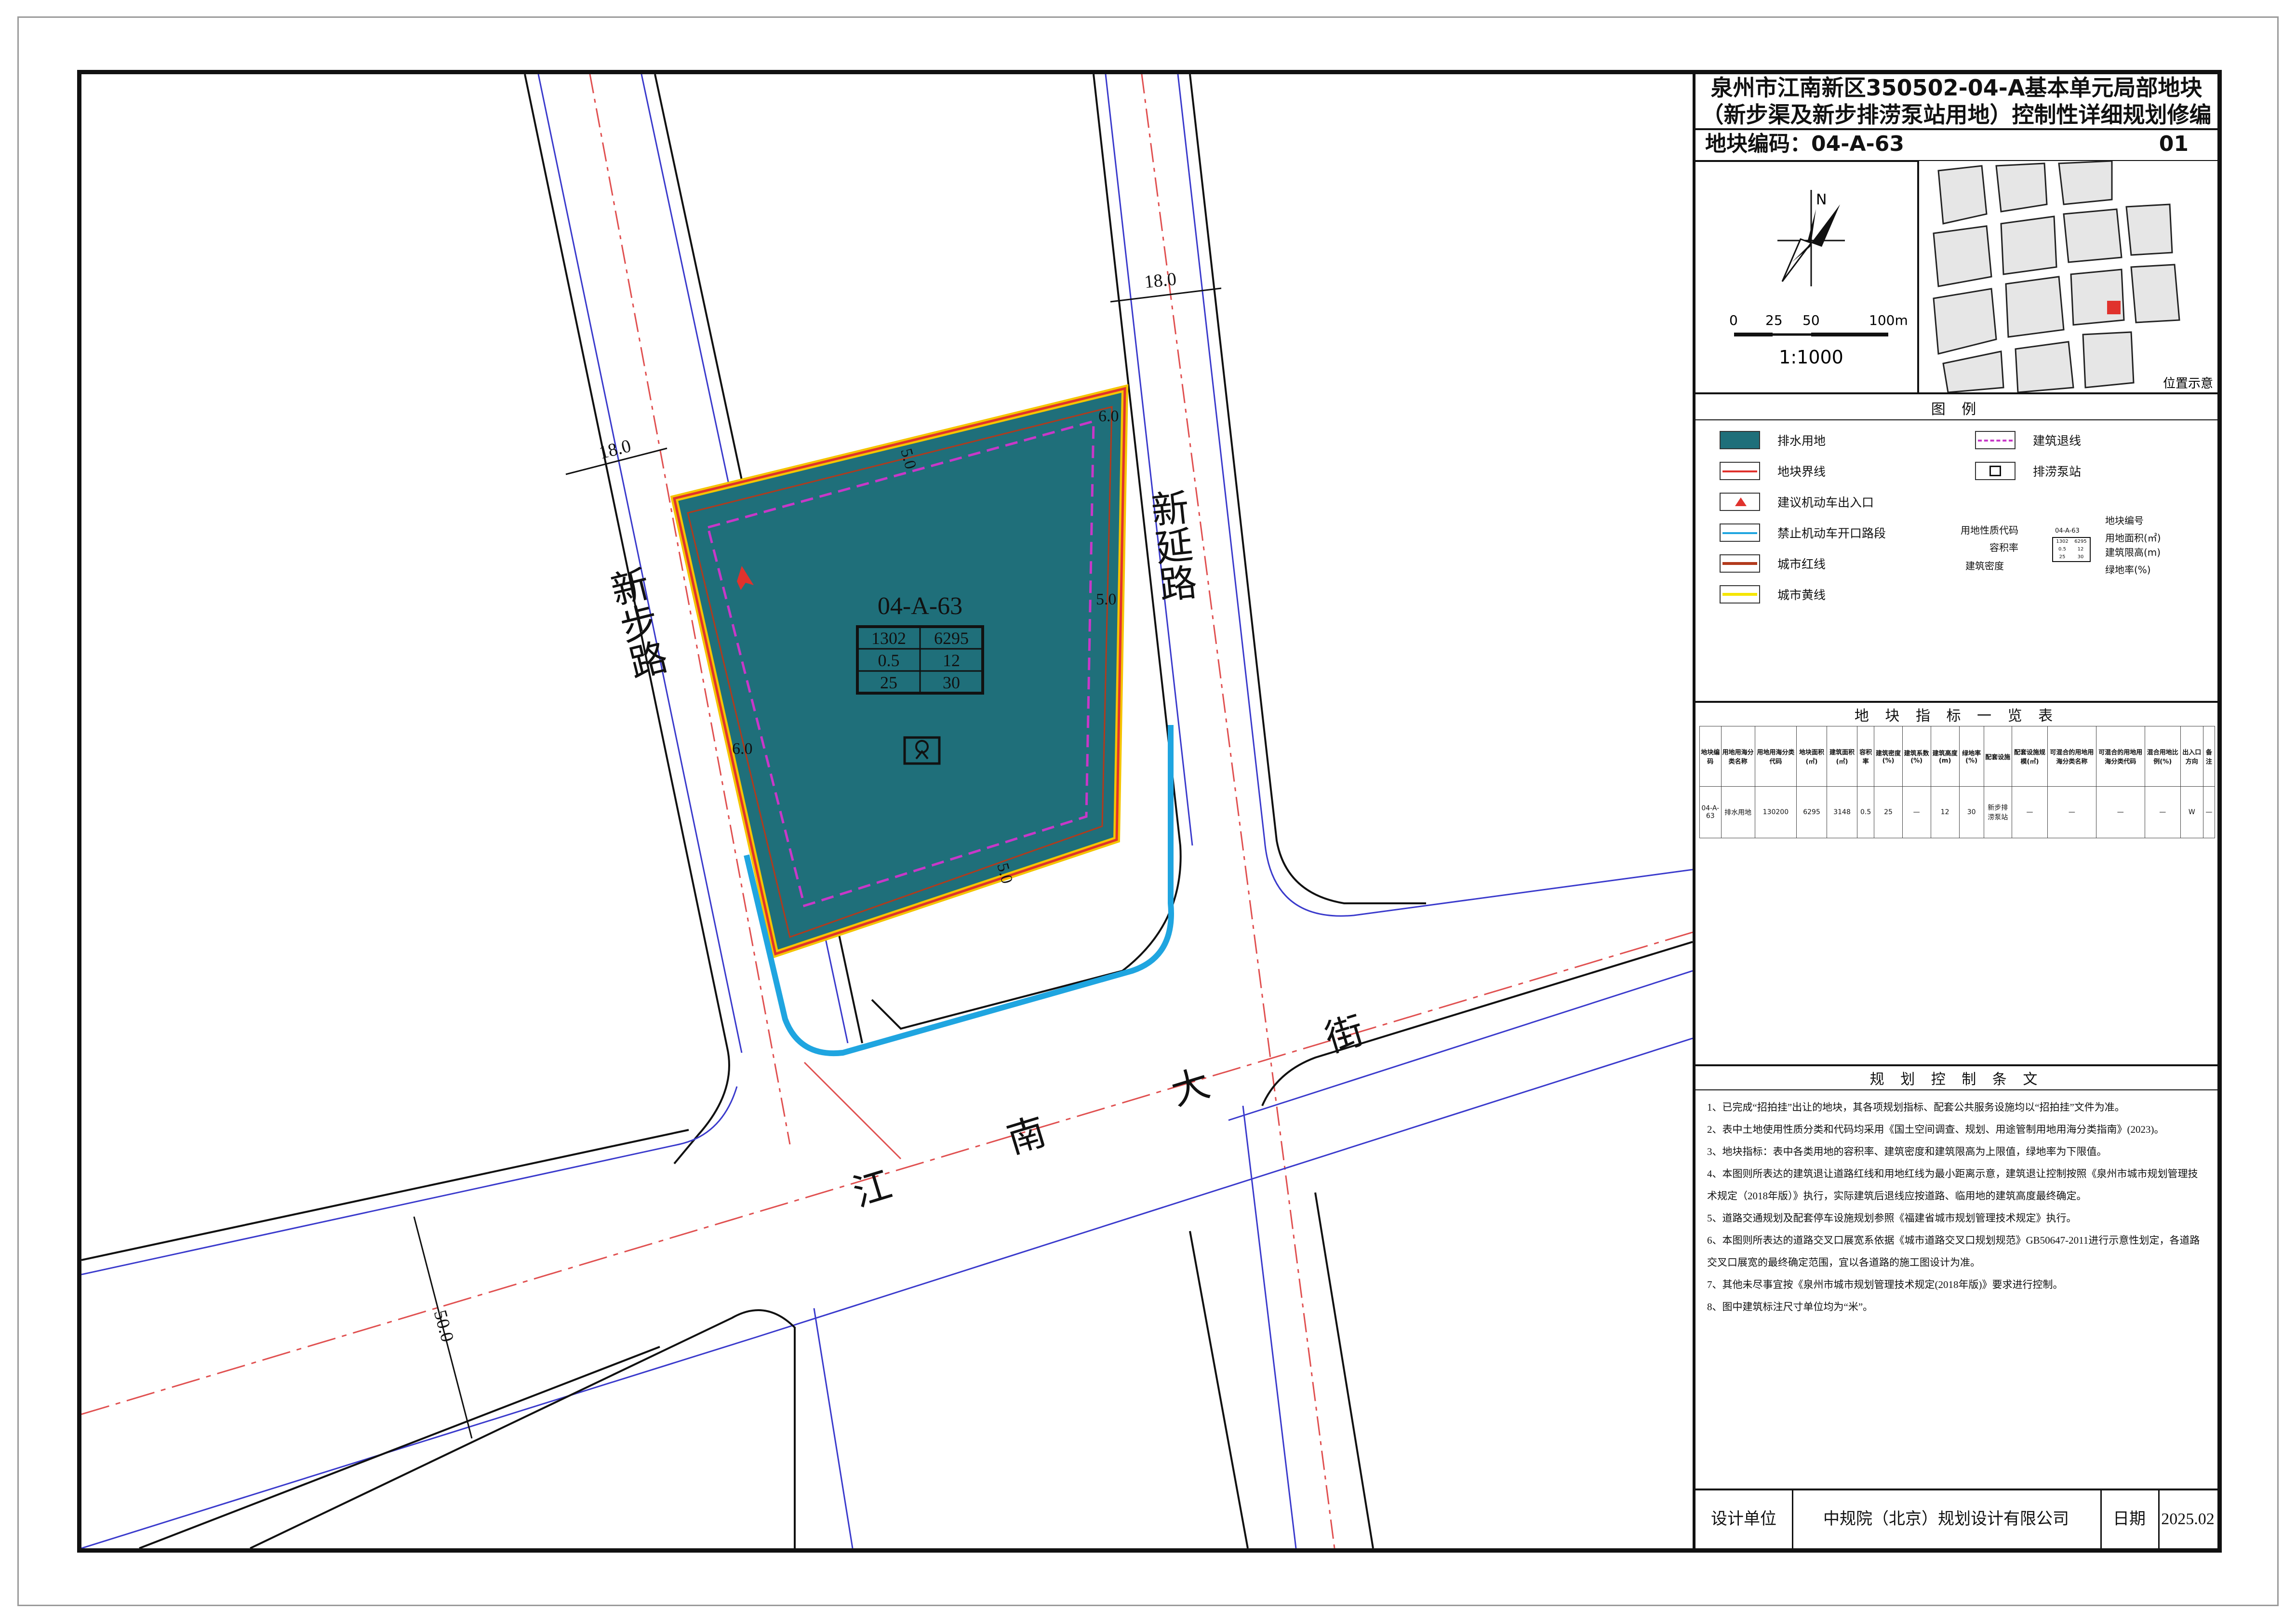  What do you see at coordinates (1740, 563) in the screenshot?
I see `red-line-icon` at bounding box center [1740, 563].